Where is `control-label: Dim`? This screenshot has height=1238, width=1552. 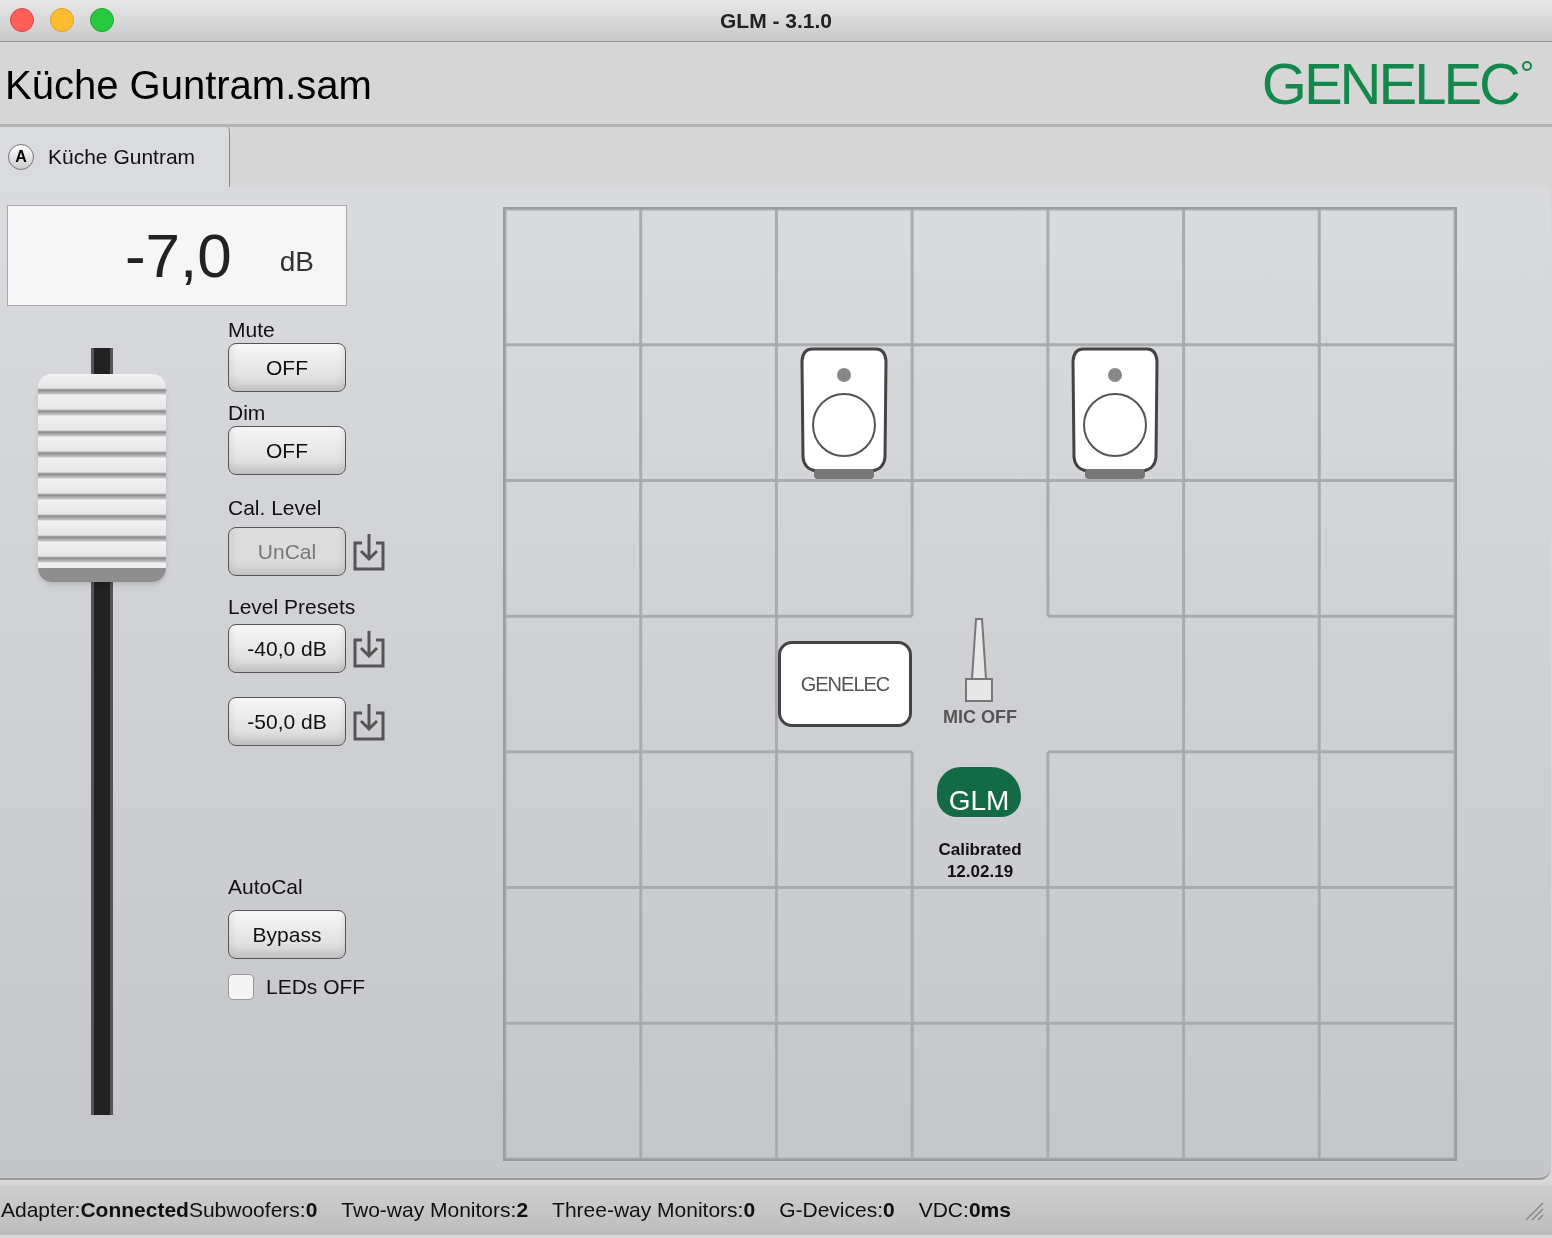 control-label: Dim is located at coordinates (247, 413).